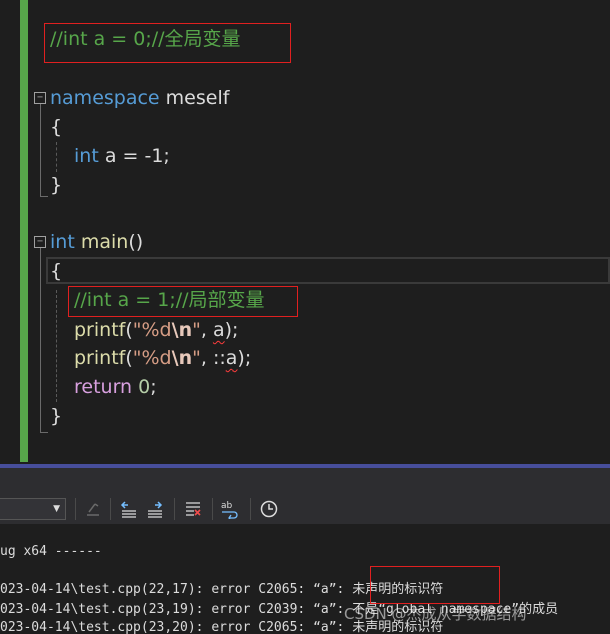 The height and width of the screenshot is (634, 610). What do you see at coordinates (328, 270) in the screenshot?
I see `current-line-highlight` at bounding box center [328, 270].